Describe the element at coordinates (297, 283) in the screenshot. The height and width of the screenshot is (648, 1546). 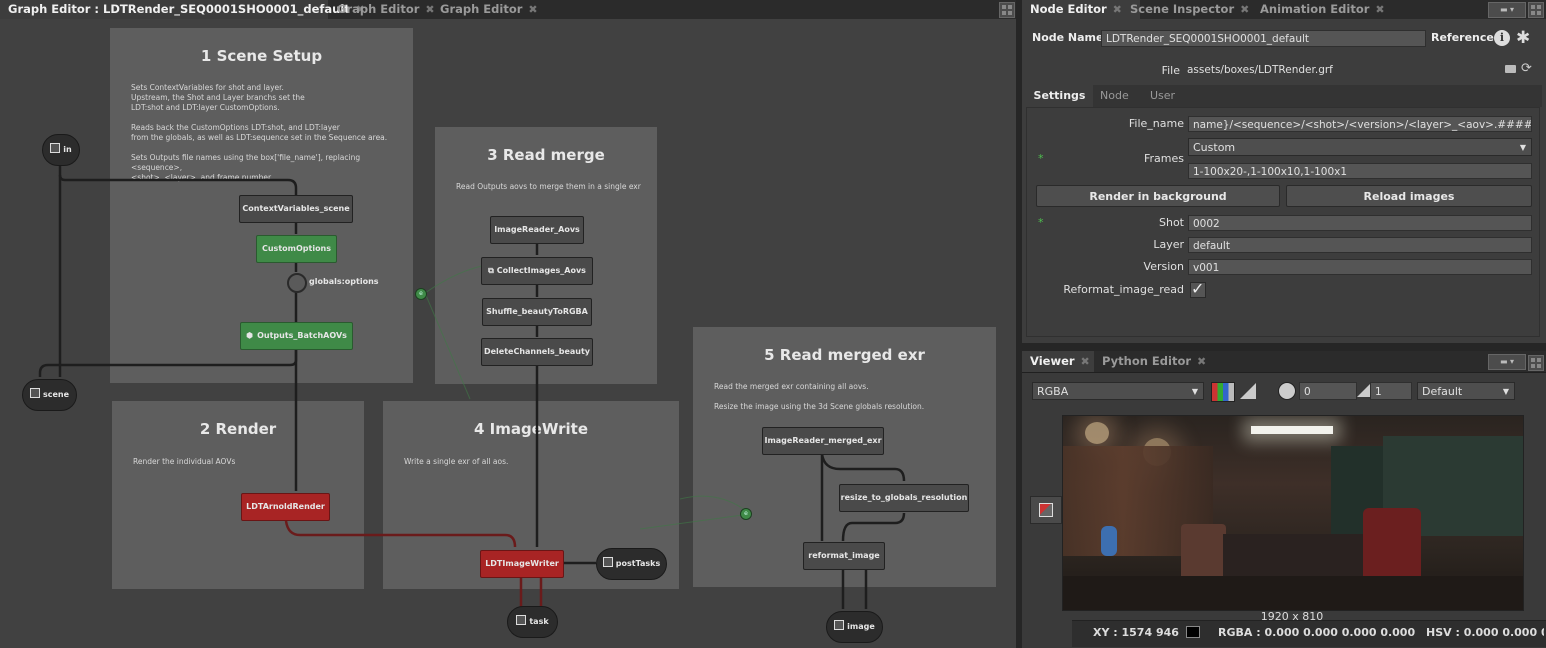
I see `globals-options-port` at that location.